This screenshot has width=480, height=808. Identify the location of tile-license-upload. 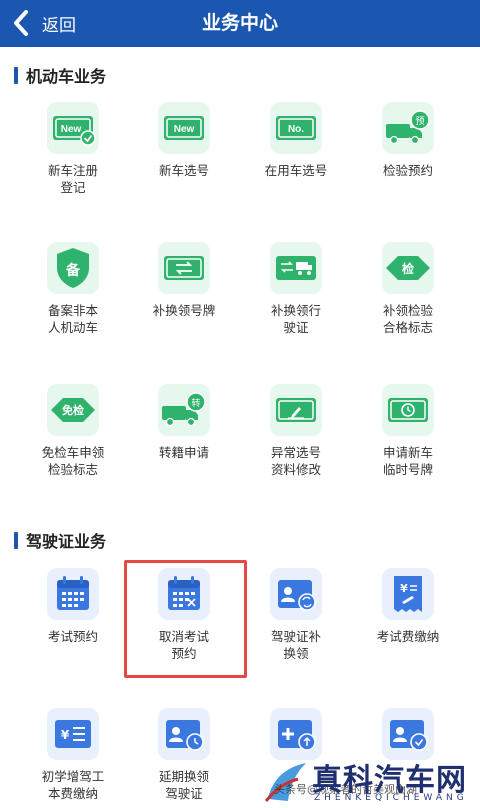
(296, 758).